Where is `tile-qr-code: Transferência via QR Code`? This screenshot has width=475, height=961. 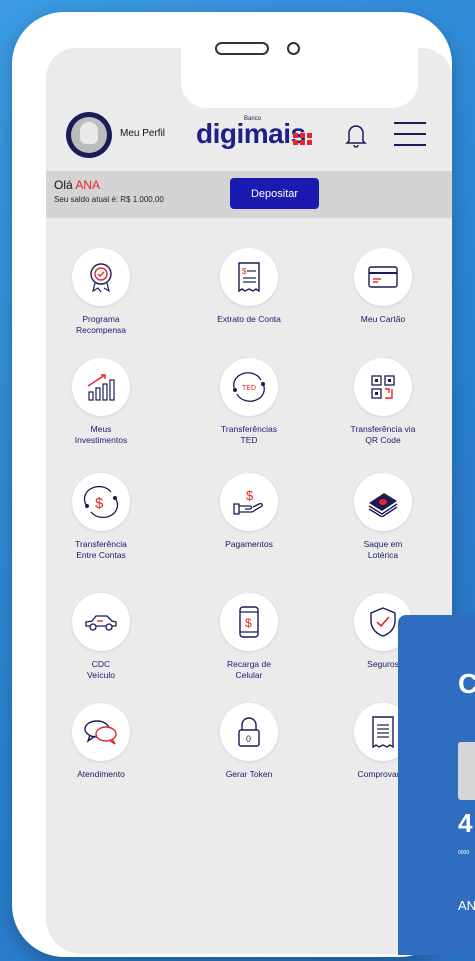 tile-qr-code: Transferência via QR Code is located at coordinates (383, 402).